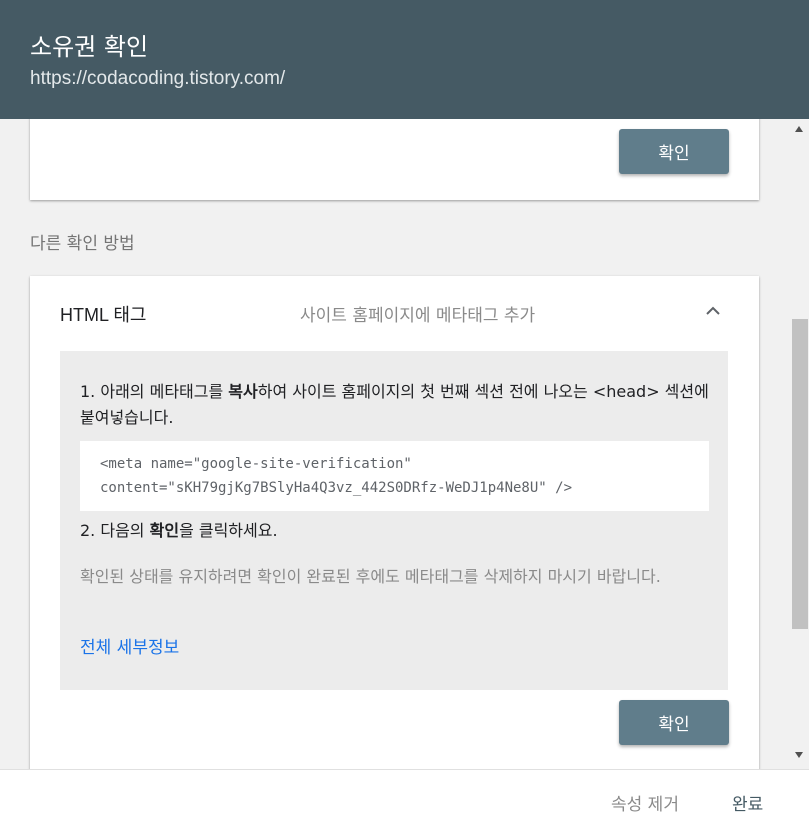  What do you see at coordinates (394, 159) in the screenshot?
I see `recommended-method-card: 확인` at bounding box center [394, 159].